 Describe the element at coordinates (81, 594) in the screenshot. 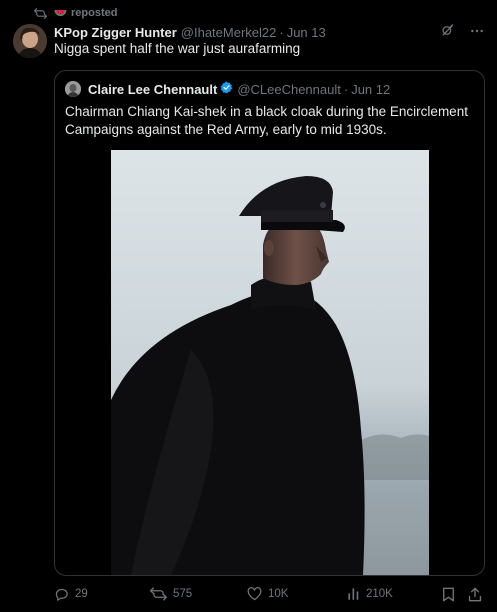

I see `reply-count: 29` at that location.